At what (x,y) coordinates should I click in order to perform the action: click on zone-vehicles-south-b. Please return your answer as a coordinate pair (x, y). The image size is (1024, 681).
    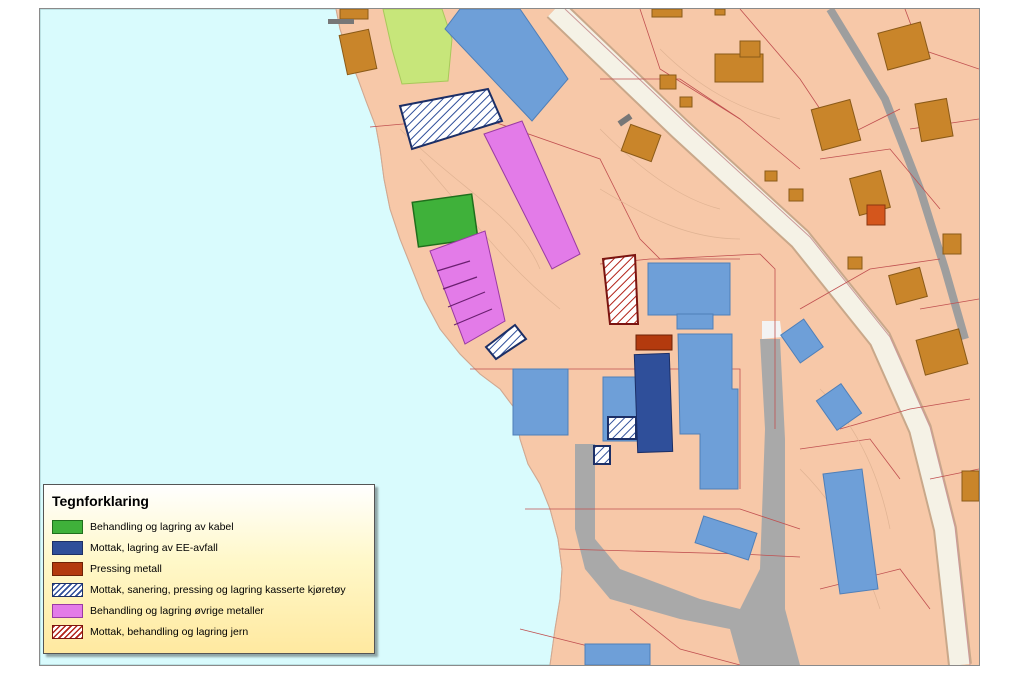
    Looking at the image, I should click on (602, 455).